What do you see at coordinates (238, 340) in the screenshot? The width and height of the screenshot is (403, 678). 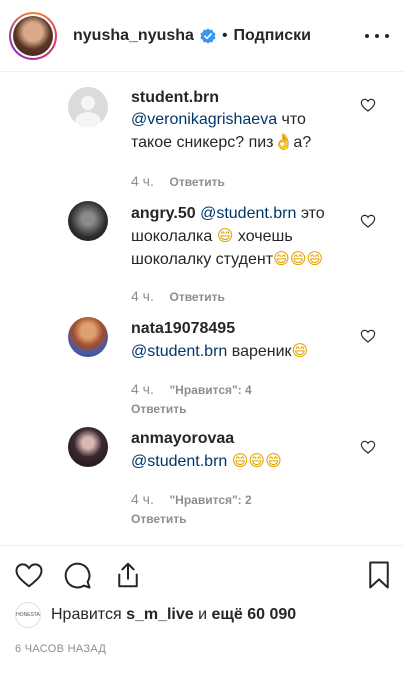 I see `comment-text: nata19078495 @student.brn вареник😄` at bounding box center [238, 340].